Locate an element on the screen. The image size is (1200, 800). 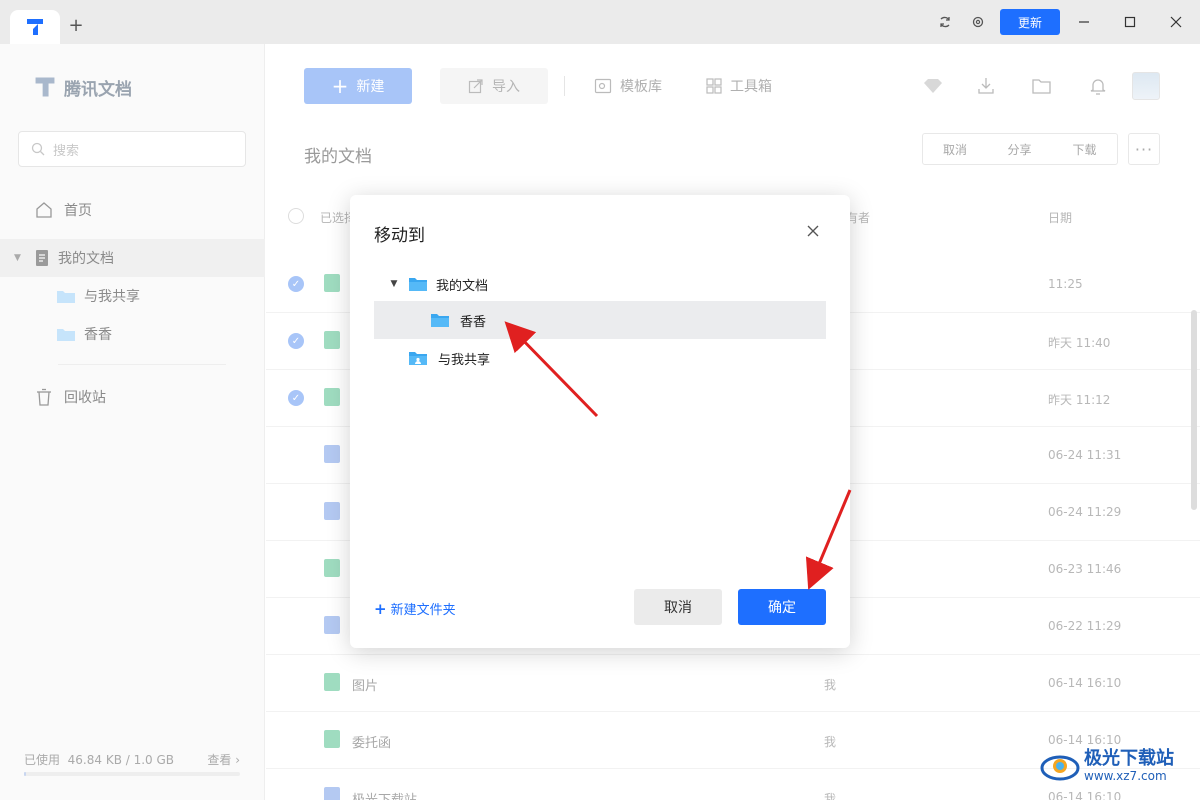
template-icon is located at coordinates (603, 86).